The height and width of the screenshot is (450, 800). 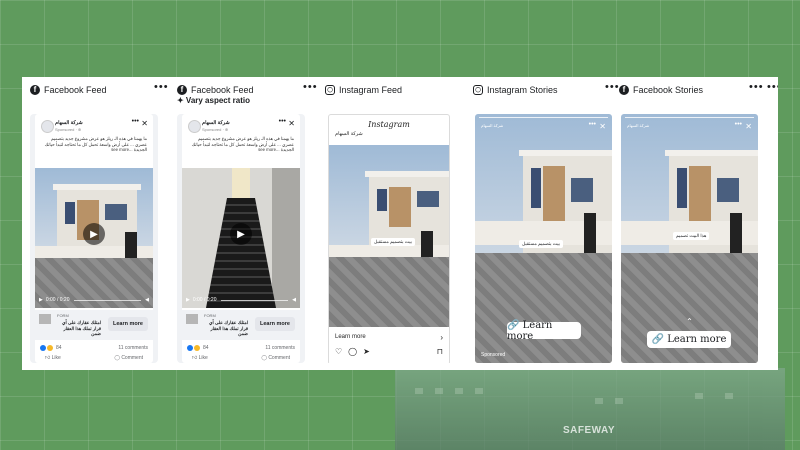 What do you see at coordinates (222, 90) in the screenshot?
I see `column-title: Facebook Feed` at bounding box center [222, 90].